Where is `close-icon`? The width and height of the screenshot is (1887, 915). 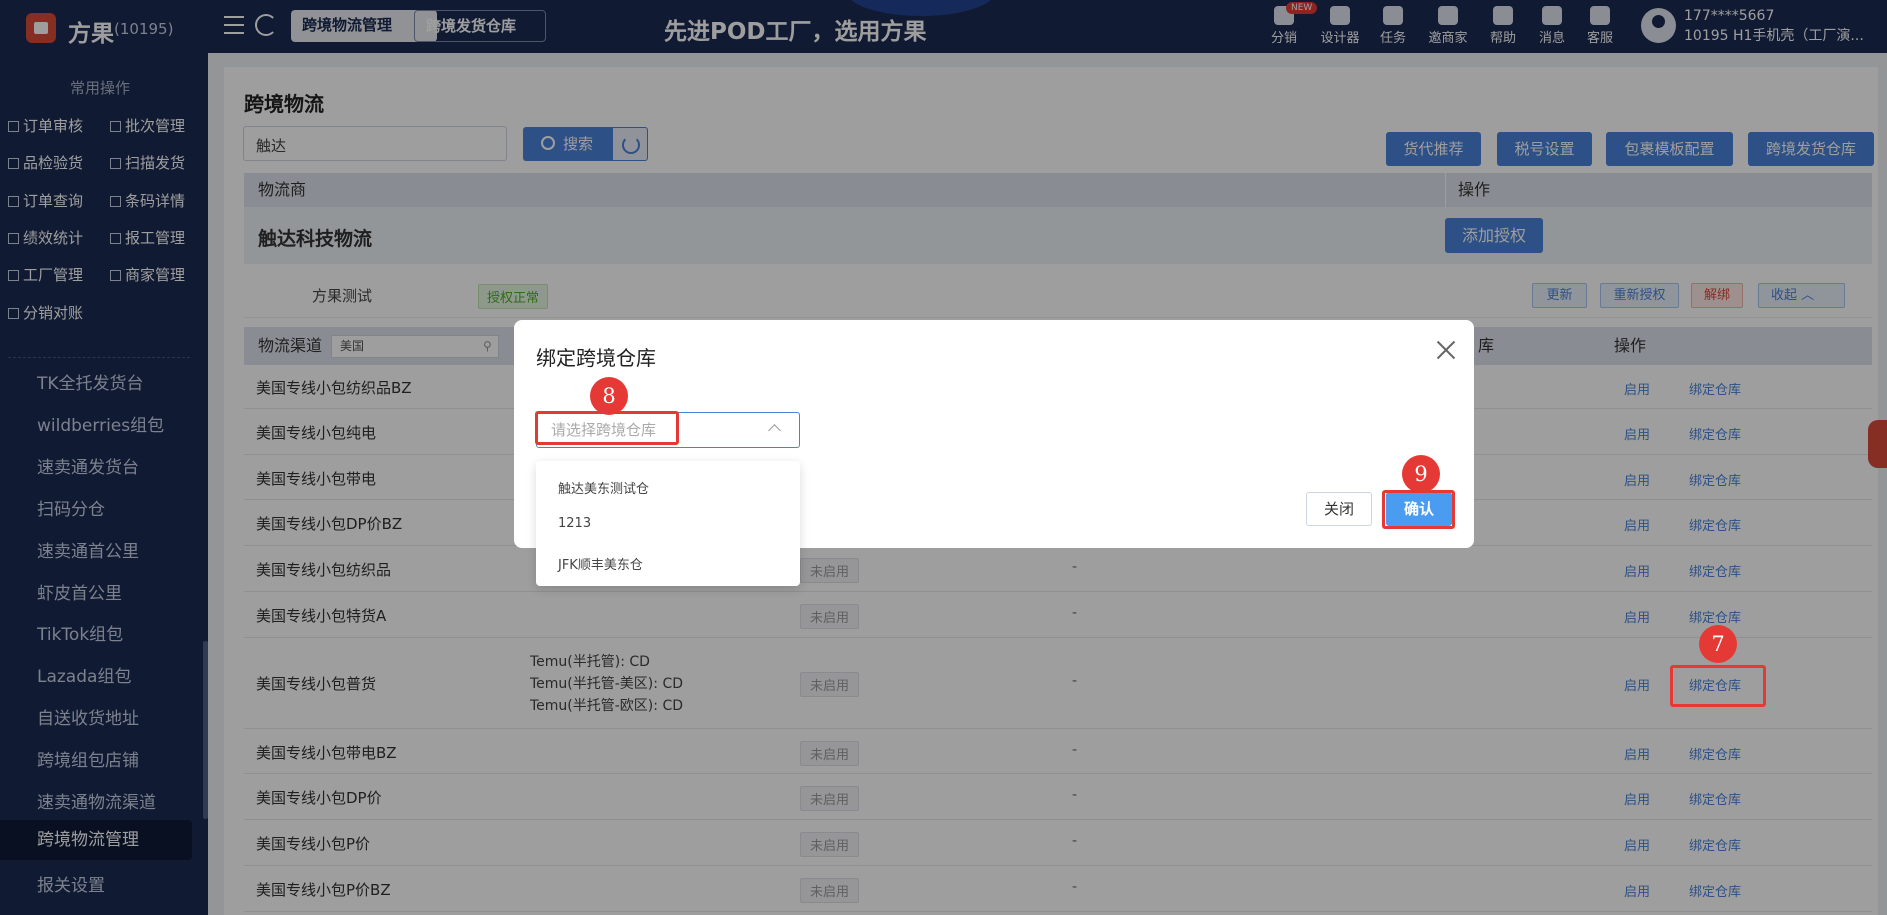
close-icon is located at coordinates (1446, 350).